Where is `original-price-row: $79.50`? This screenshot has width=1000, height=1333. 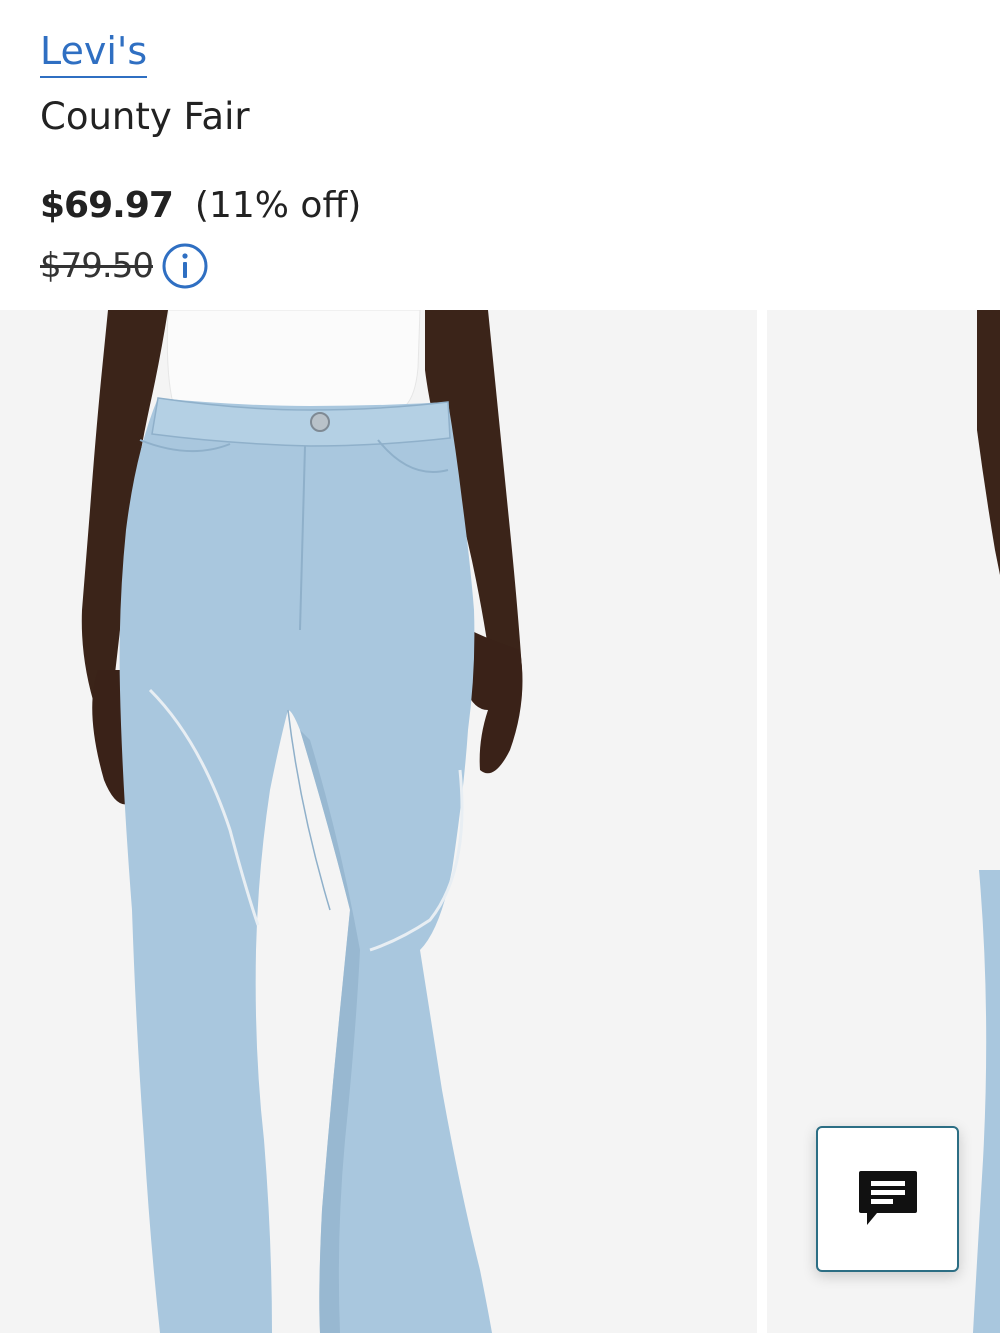 original-price-row: $79.50 is located at coordinates (124, 266).